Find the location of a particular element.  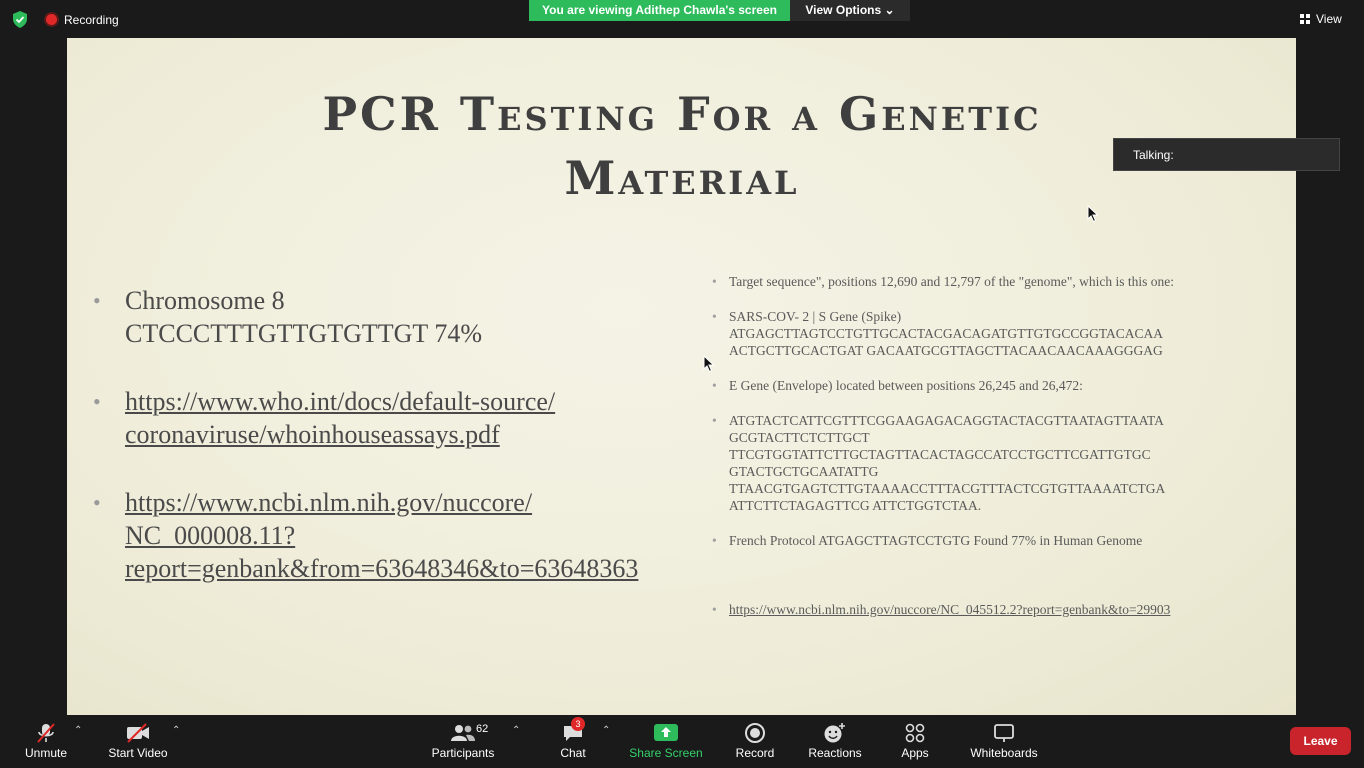

view-options-button: View Options ⌄ is located at coordinates (850, 10).